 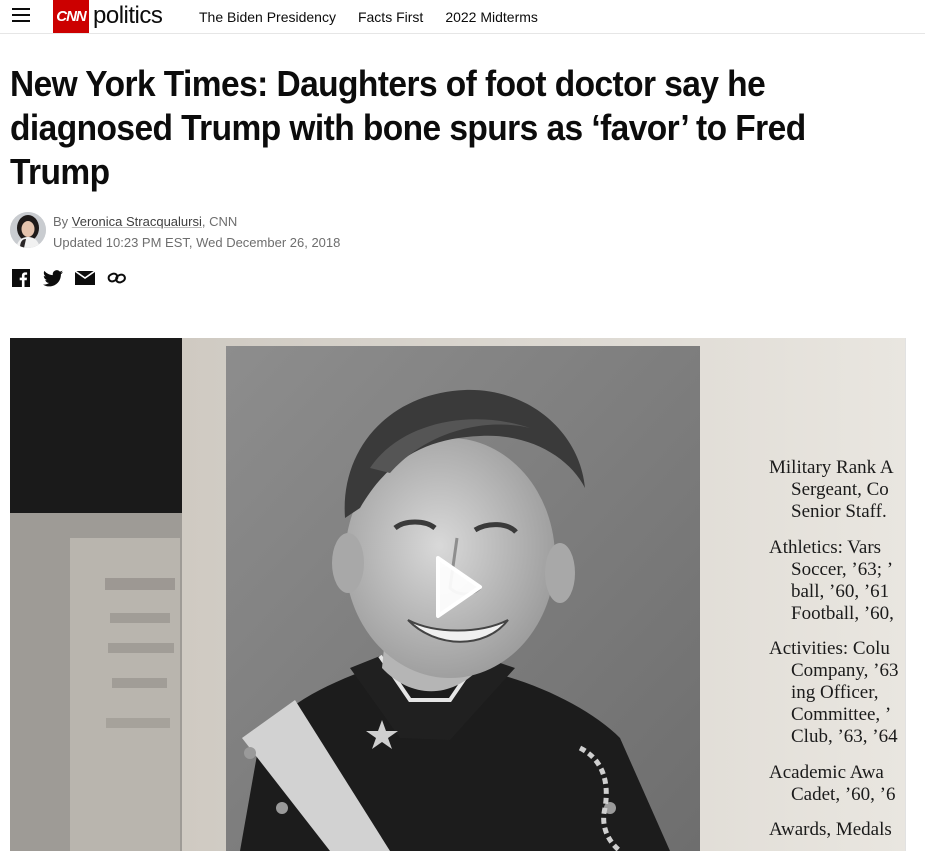 What do you see at coordinates (53, 278) in the screenshot?
I see `twitter-icon` at bounding box center [53, 278].